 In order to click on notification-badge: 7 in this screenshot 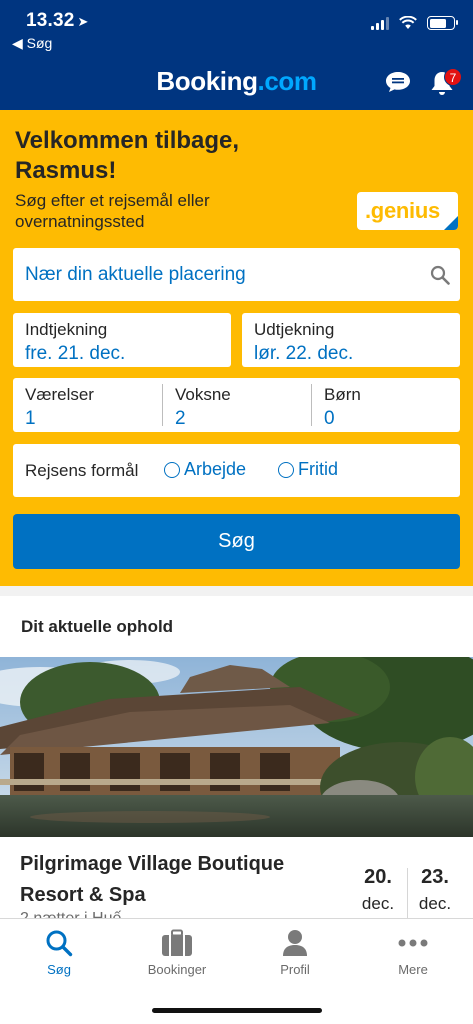, I will do `click(453, 77)`.